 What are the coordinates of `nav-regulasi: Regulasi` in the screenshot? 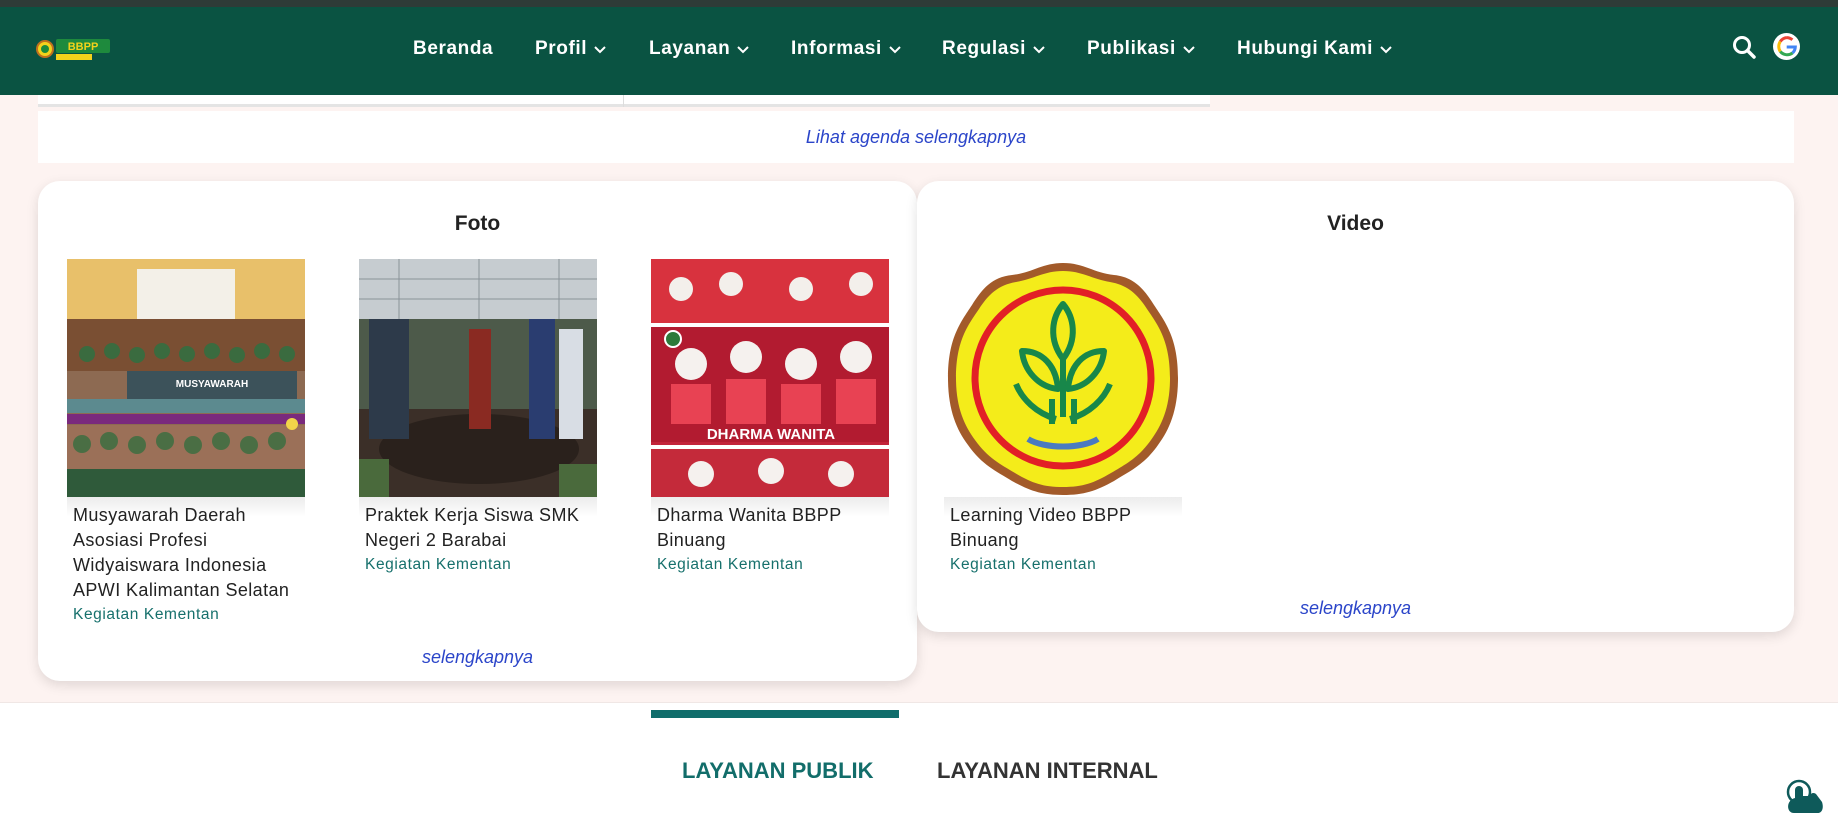 It's located at (993, 49).